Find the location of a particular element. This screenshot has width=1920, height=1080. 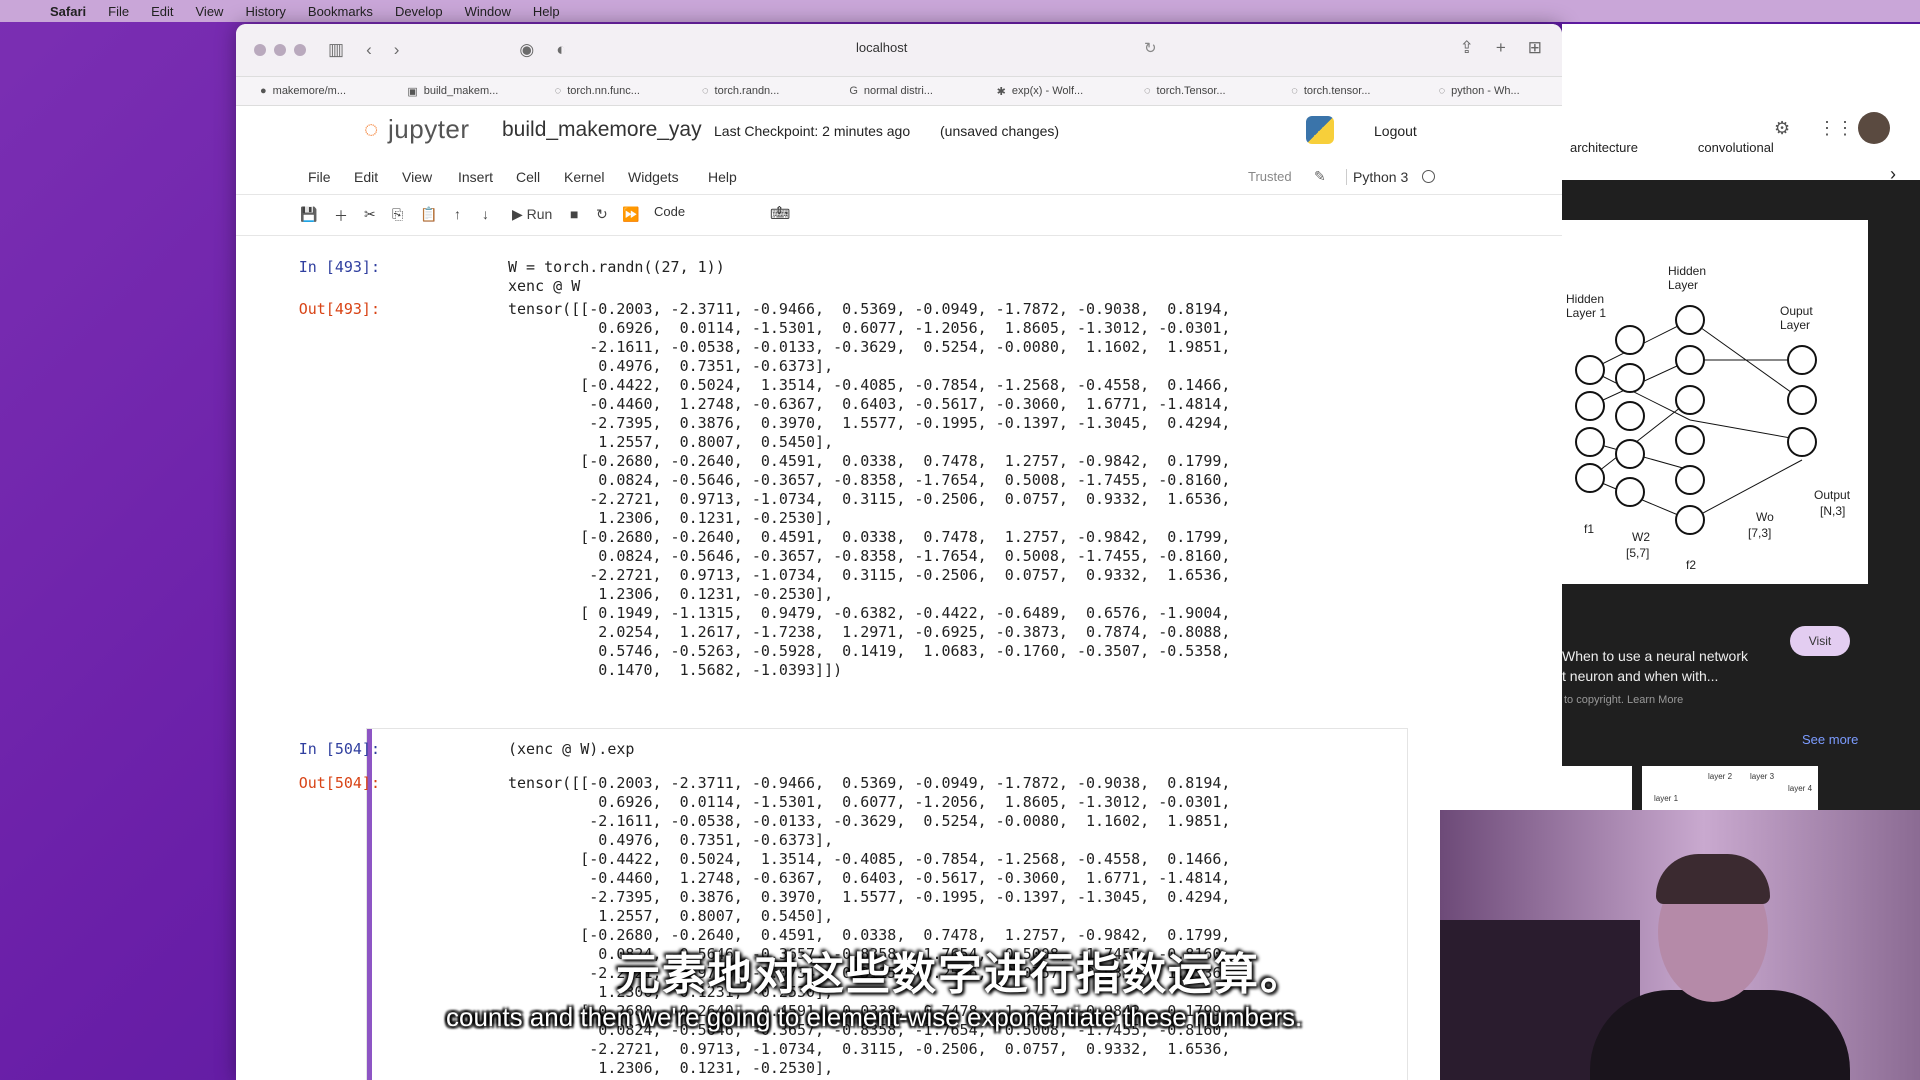

cell-type-select: Code ⇕ is located at coordinates (719, 214).